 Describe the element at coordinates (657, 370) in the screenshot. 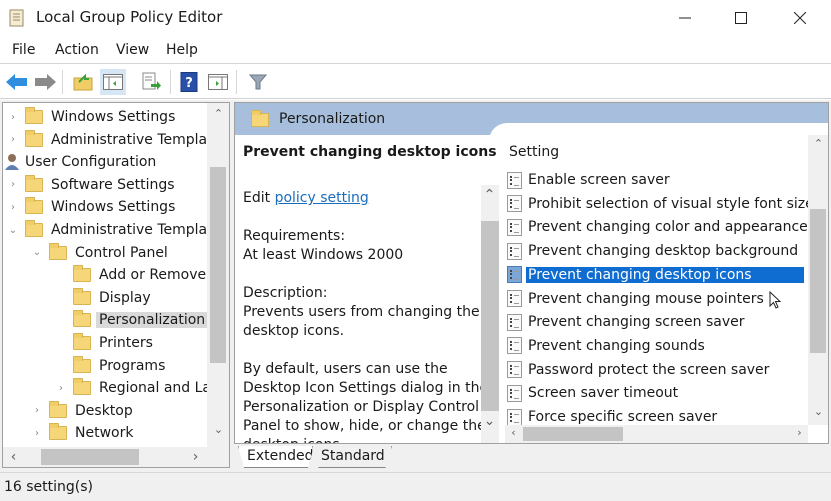

I see `settings-list-item: Password protect the screen saver` at that location.